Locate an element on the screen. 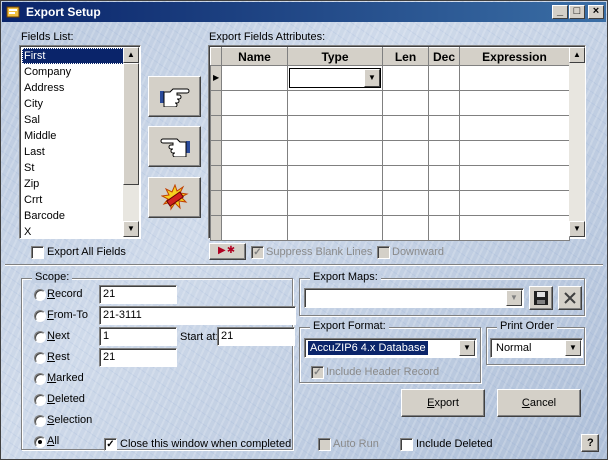  remove-field-button is located at coordinates (174, 146).